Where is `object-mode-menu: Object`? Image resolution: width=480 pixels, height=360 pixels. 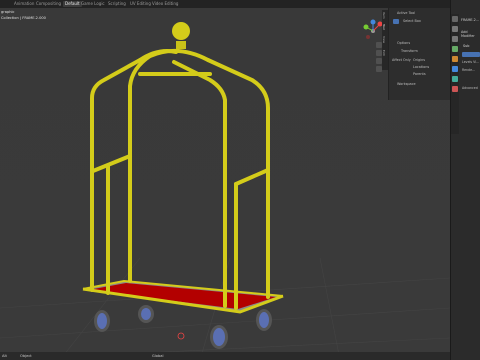
object-mode-menu: Object is located at coordinates (26, 356).